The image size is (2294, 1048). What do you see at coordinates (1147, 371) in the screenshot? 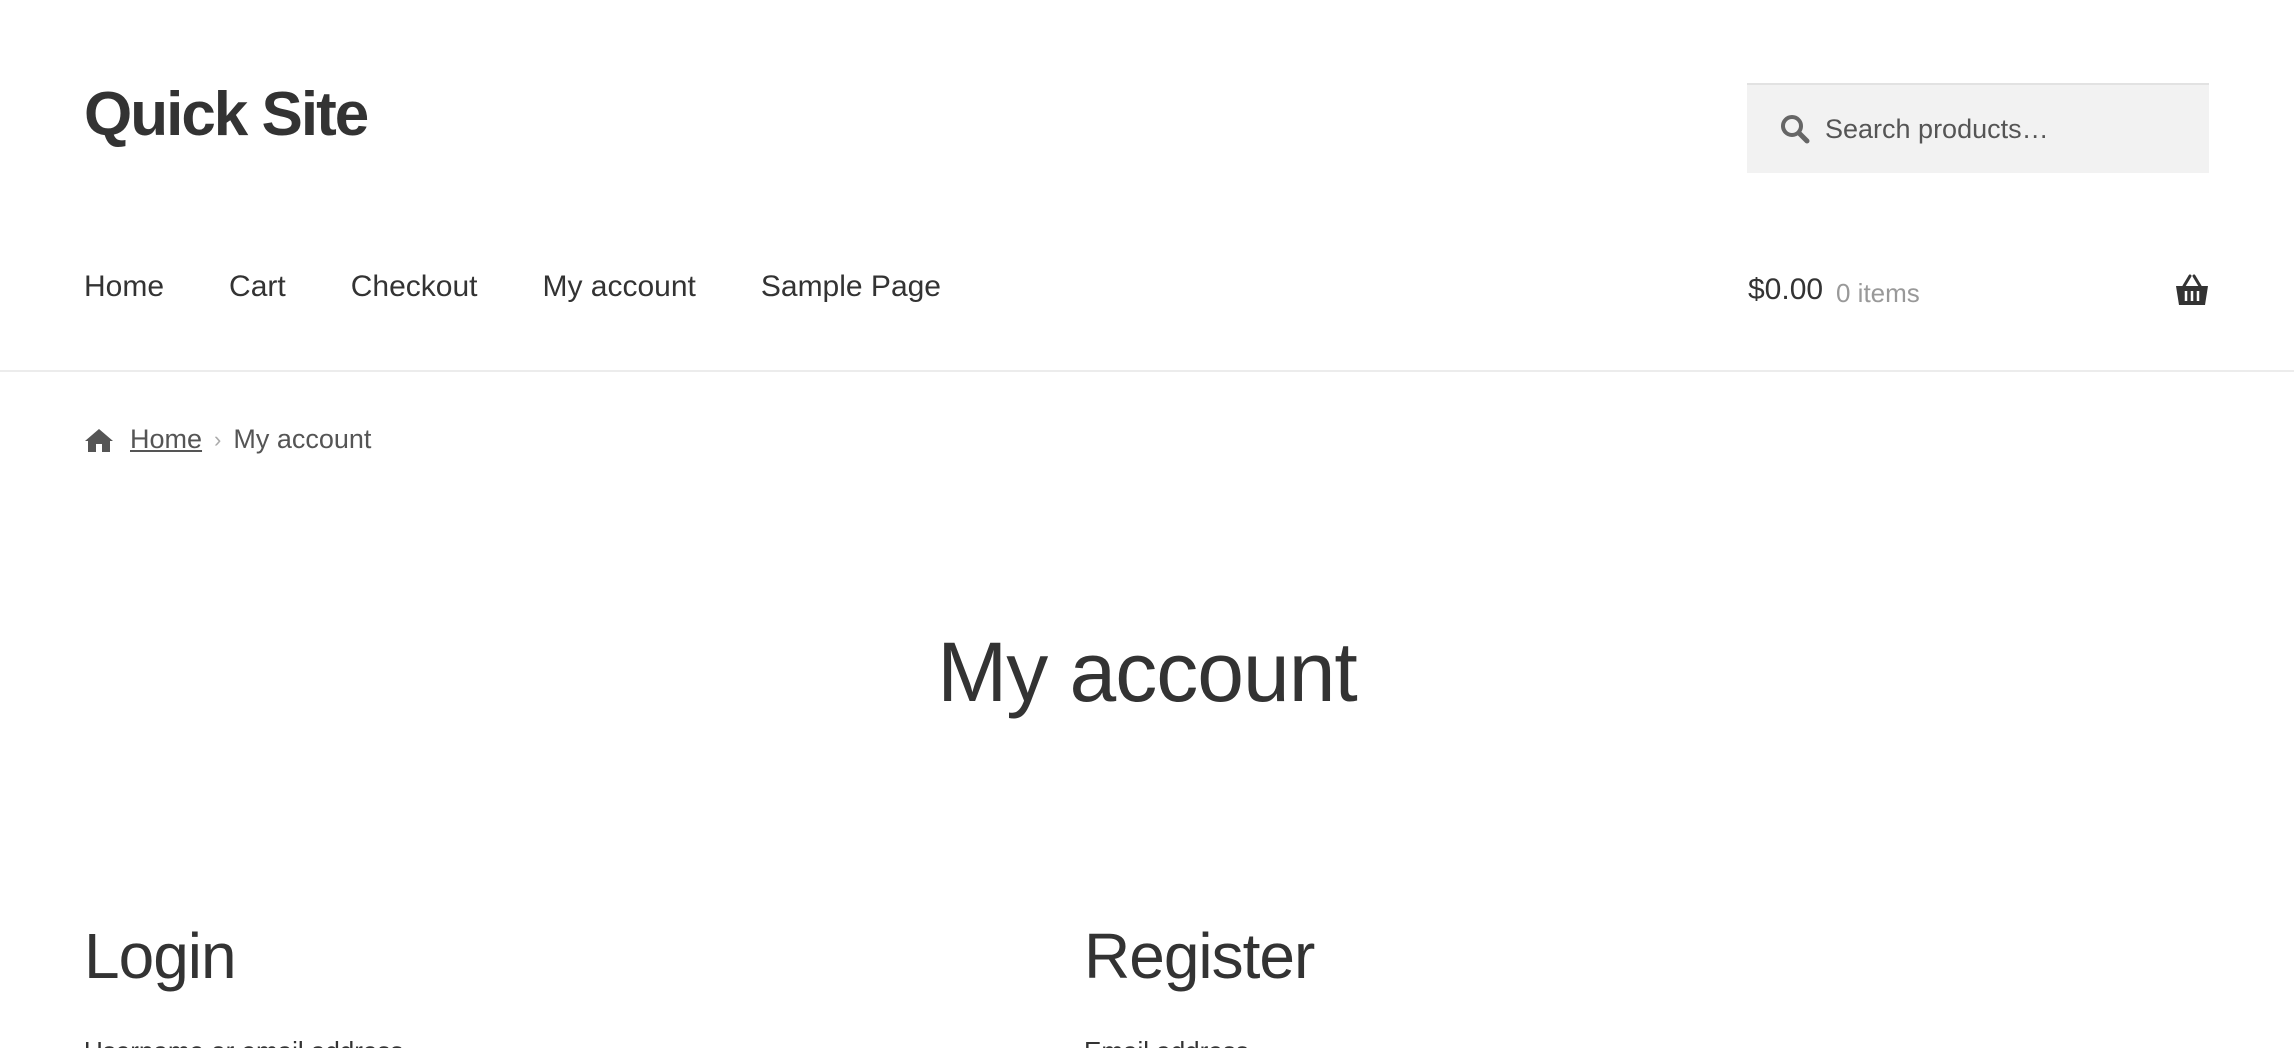
I see `header-divider` at bounding box center [1147, 371].